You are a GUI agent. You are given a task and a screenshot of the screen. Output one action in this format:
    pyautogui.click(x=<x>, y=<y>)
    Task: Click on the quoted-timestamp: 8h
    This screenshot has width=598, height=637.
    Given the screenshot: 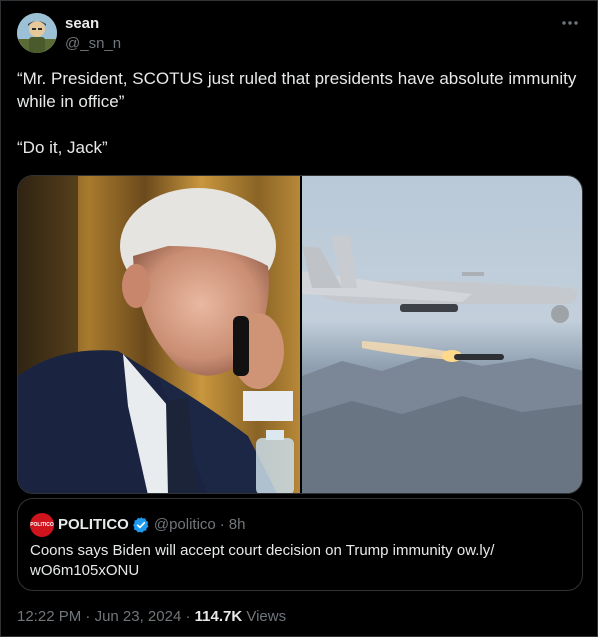 What is the action you would take?
    pyautogui.click(x=237, y=525)
    